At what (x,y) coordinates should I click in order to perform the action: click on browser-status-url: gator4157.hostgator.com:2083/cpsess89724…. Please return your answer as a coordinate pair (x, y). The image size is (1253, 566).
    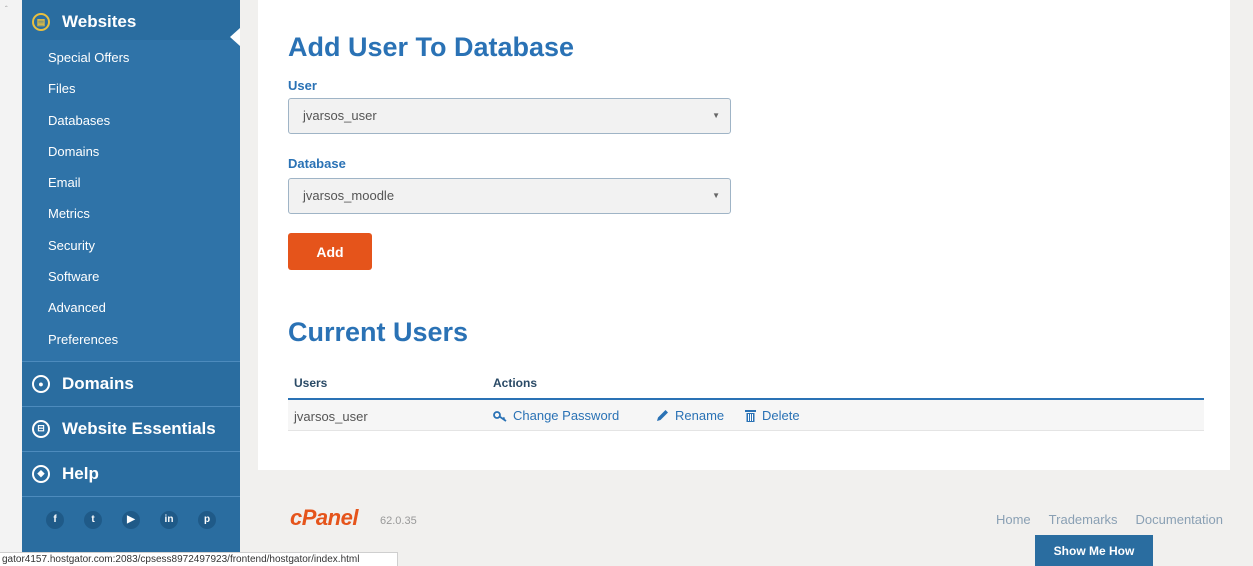
    Looking at the image, I should click on (199, 559).